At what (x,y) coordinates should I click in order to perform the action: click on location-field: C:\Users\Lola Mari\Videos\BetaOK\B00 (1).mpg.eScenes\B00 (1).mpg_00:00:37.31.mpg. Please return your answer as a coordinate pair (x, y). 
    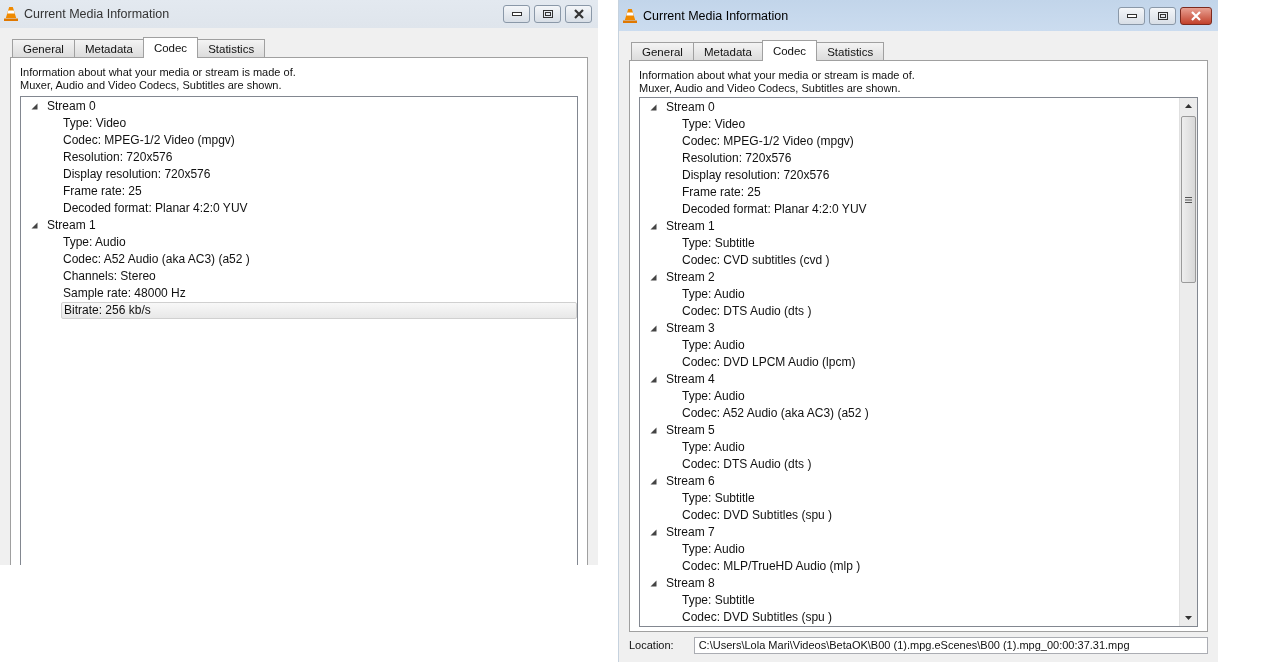
    Looking at the image, I should click on (950, 645).